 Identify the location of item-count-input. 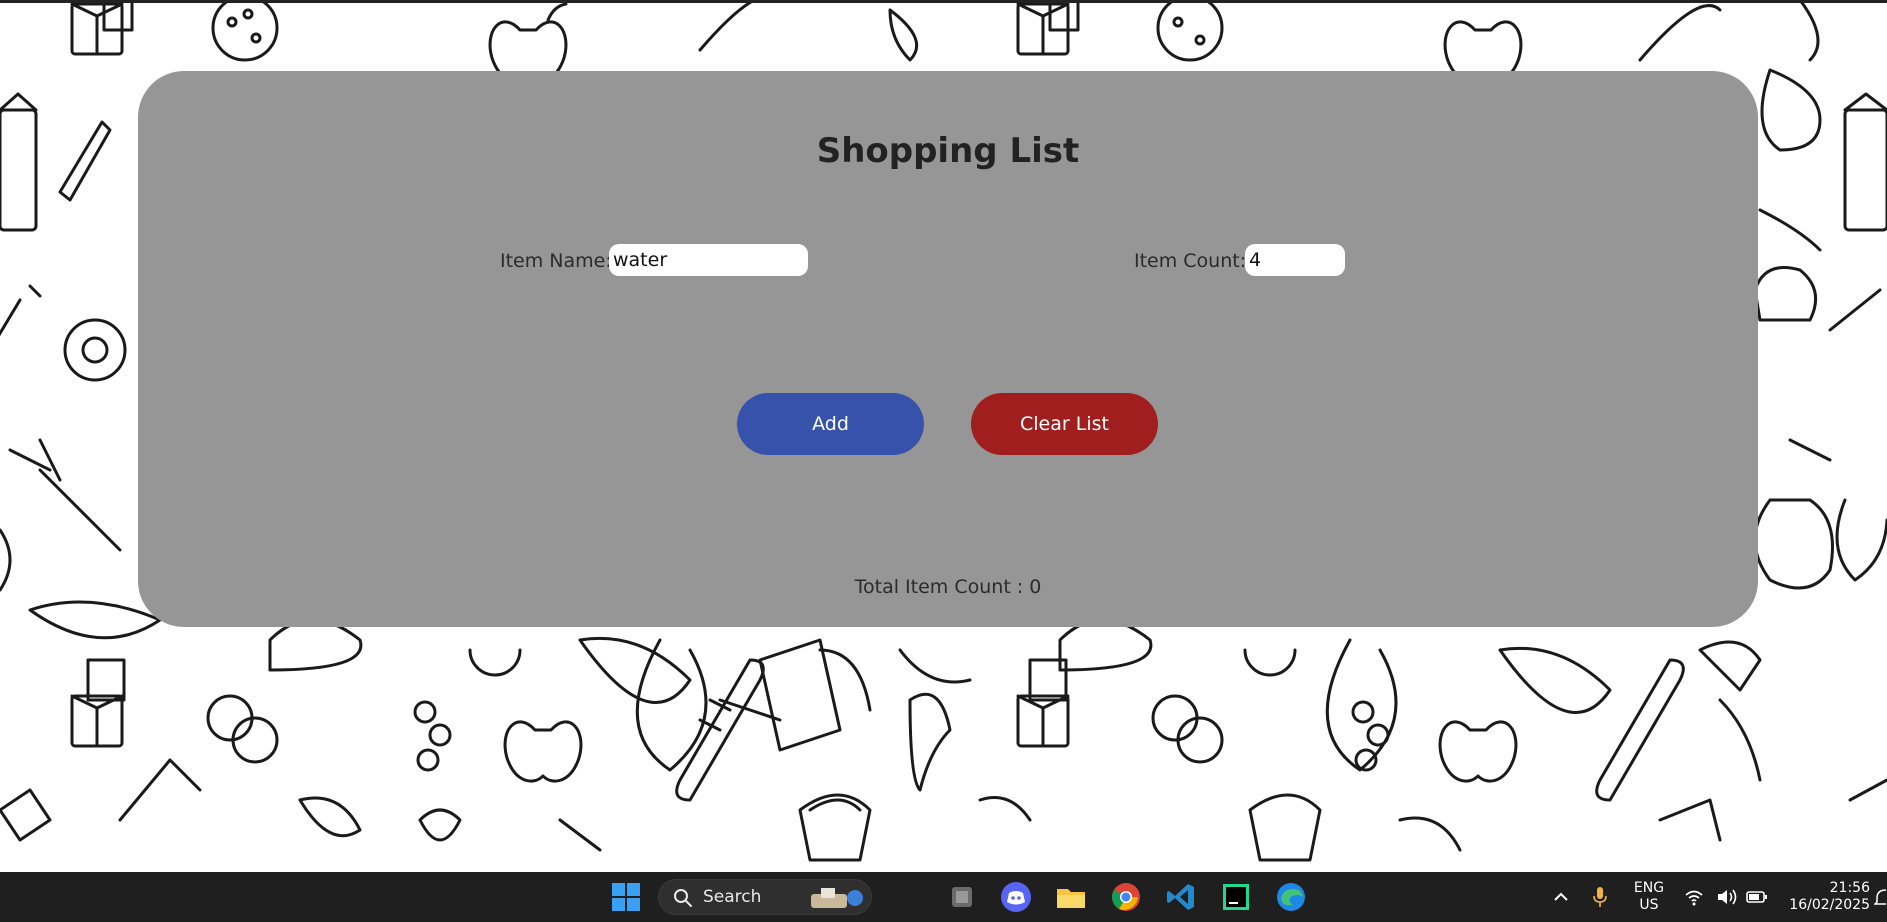
(1295, 260).